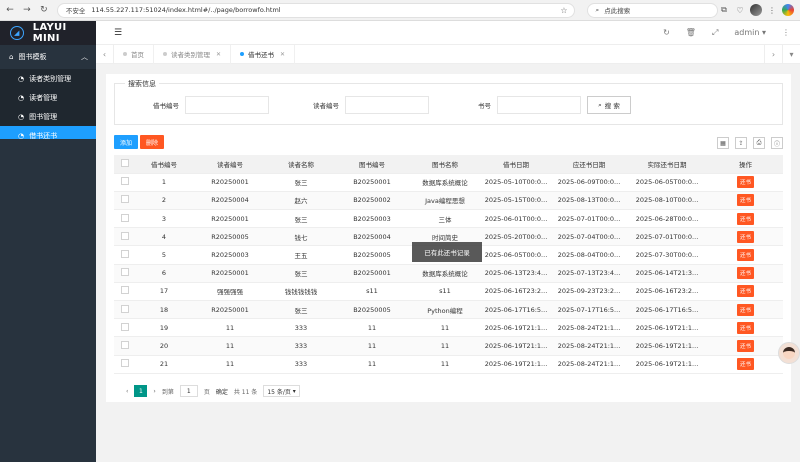  Describe the element at coordinates (301, 164) in the screenshot. I see `column-header: 读者名称` at that location.